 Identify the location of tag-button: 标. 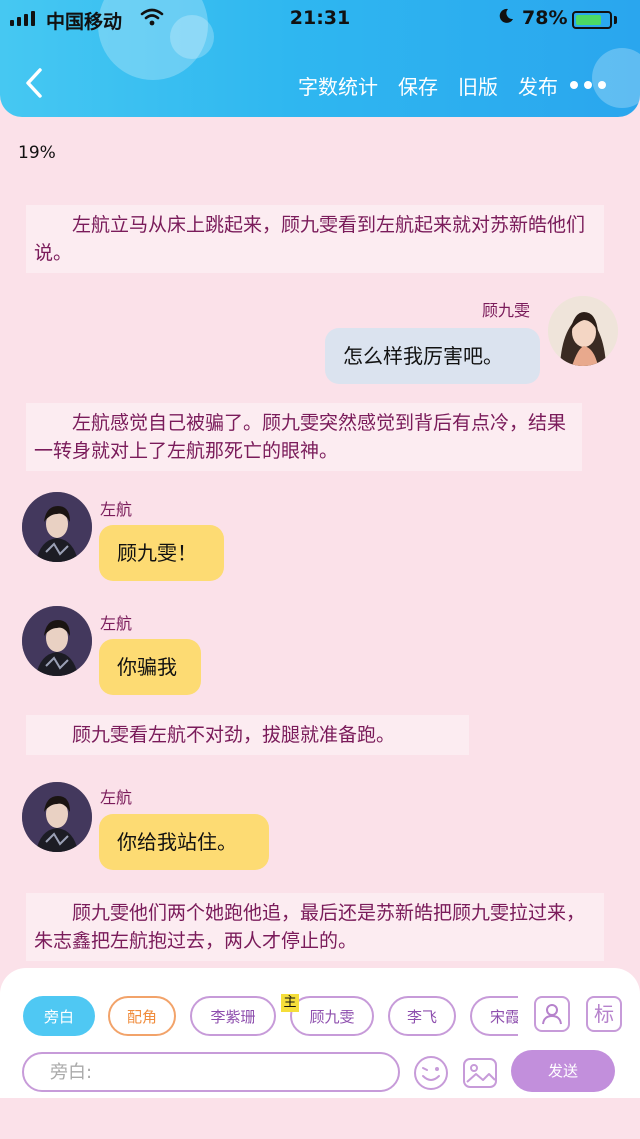
(604, 1014).